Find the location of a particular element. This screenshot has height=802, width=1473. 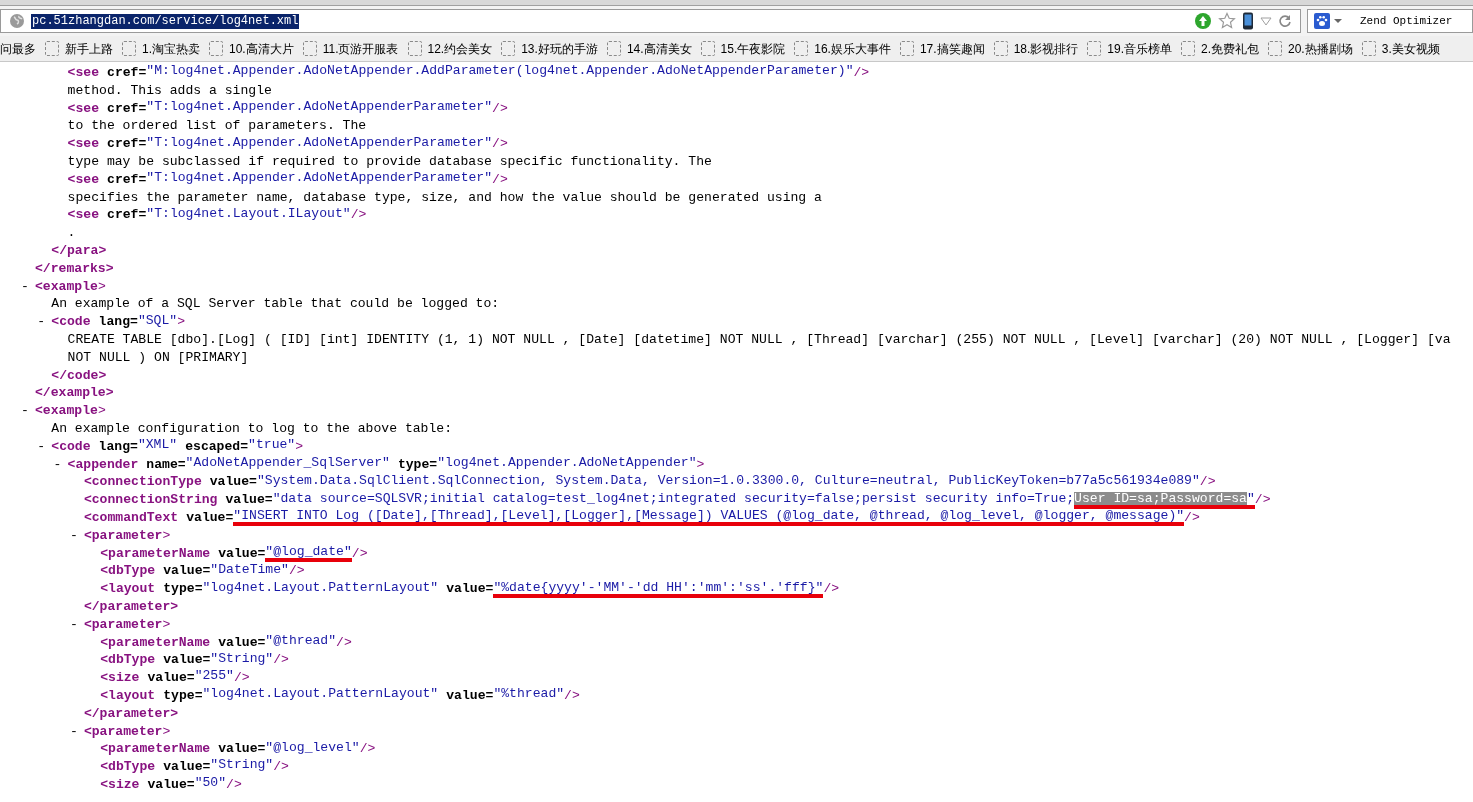

bookmark-link: 16.娱乐大事件 is located at coordinates (852, 48).